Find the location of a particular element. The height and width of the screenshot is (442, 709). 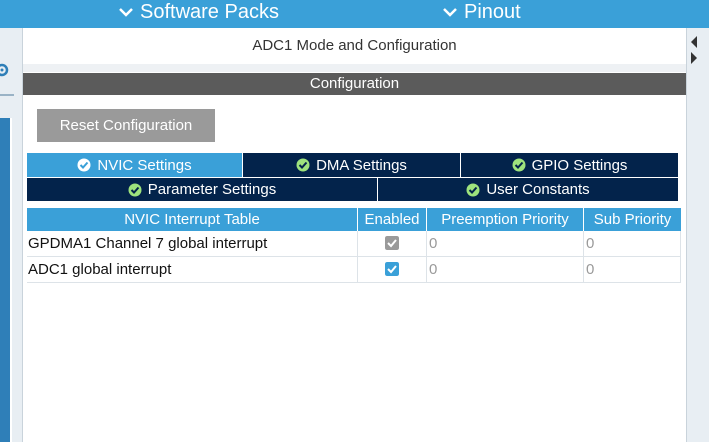

collapse-arrow-icon is located at coordinates (694, 49).